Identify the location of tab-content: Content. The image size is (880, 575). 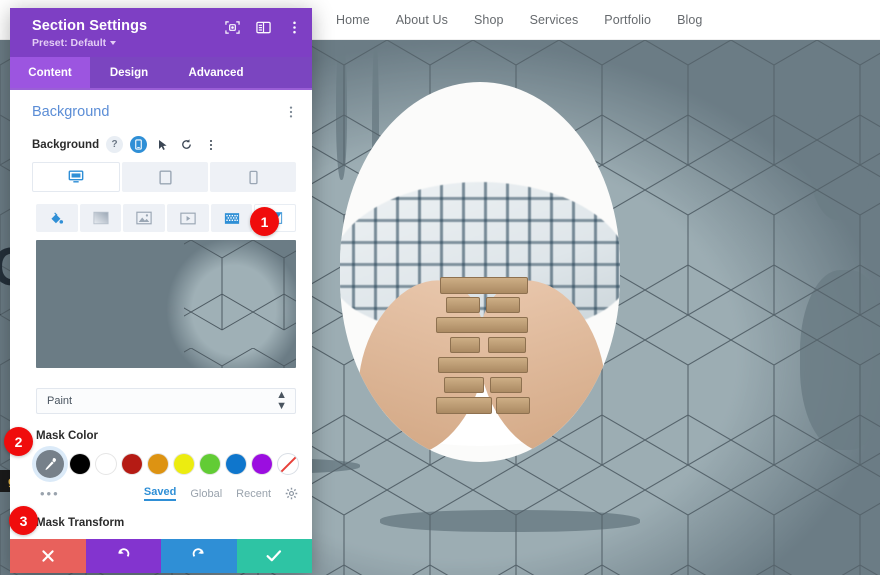
(50, 72).